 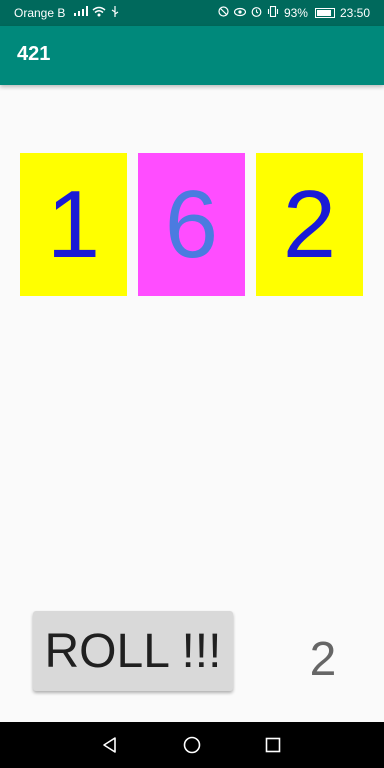 I want to click on battery-percent: 93%, so click(x=295, y=13).